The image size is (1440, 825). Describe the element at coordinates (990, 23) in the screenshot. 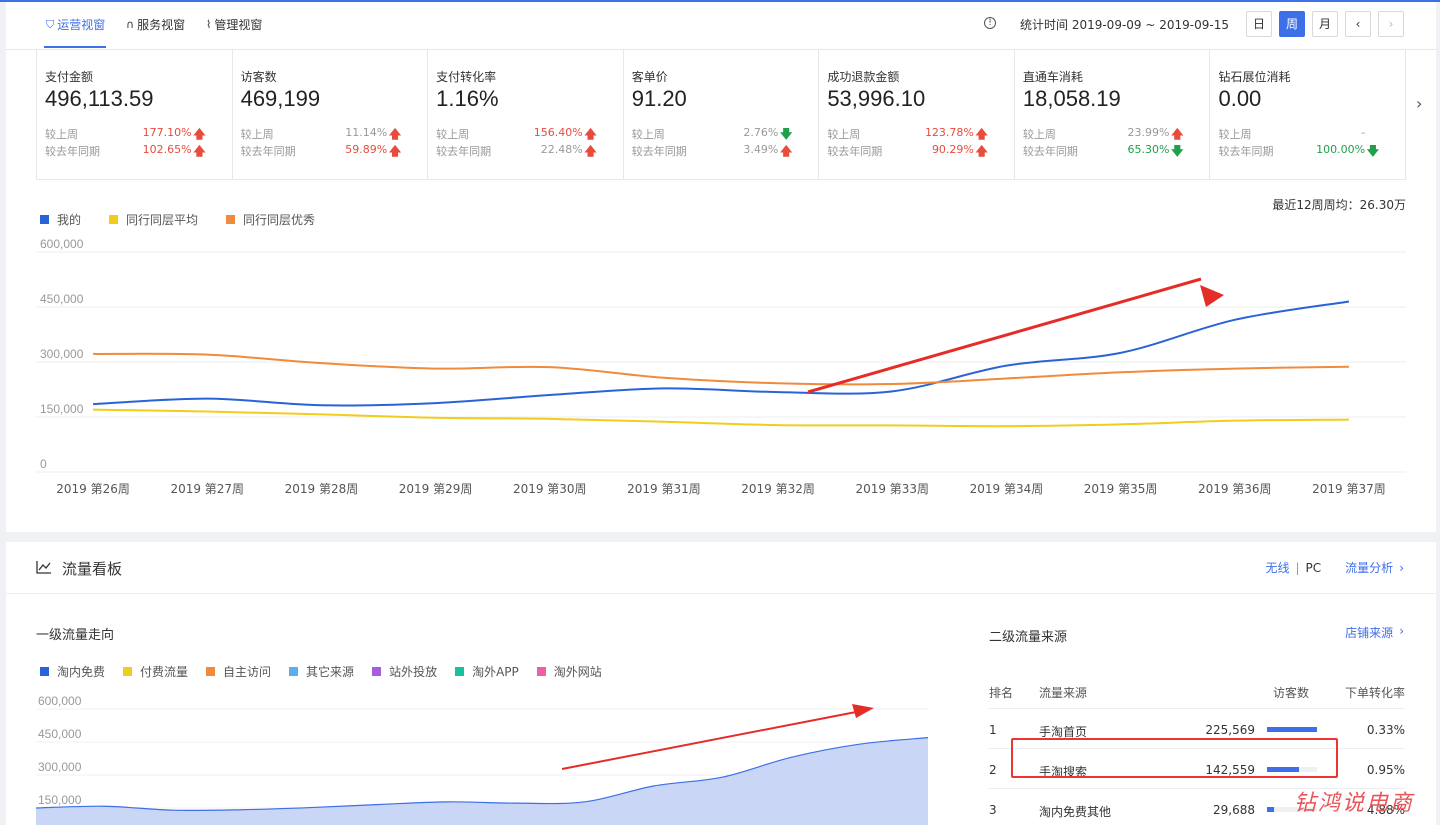

I see `info-icon: !` at that location.